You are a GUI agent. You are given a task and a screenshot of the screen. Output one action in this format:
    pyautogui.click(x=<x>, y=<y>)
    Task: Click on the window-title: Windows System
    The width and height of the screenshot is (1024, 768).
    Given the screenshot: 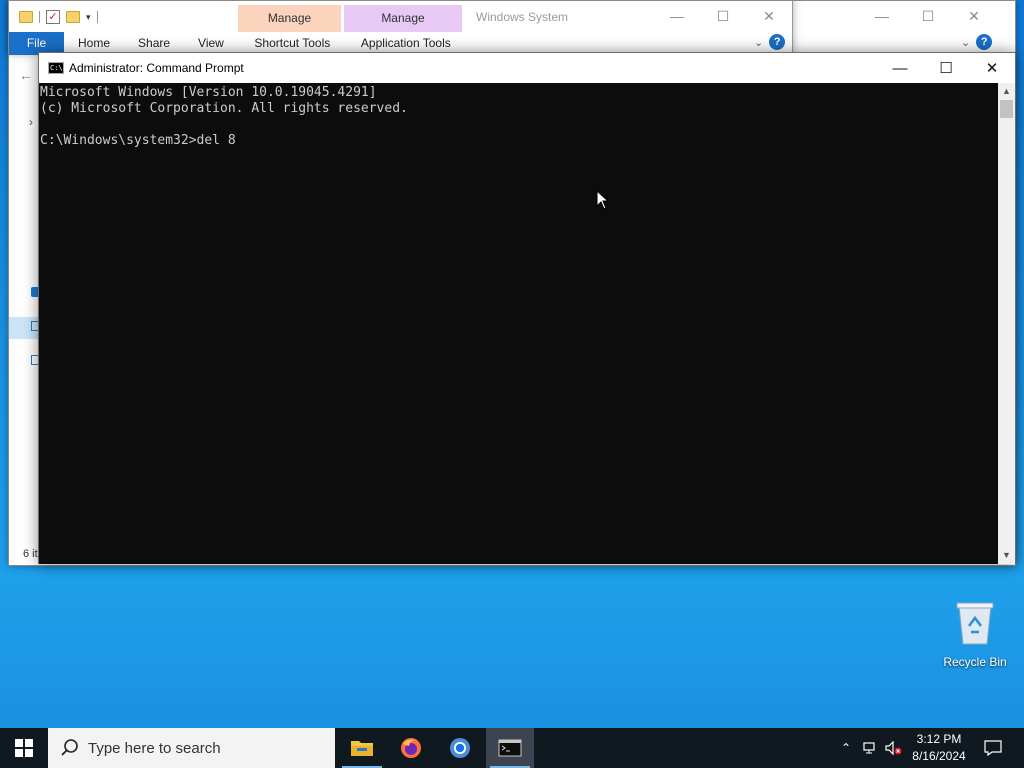 What is the action you would take?
    pyautogui.click(x=522, y=17)
    